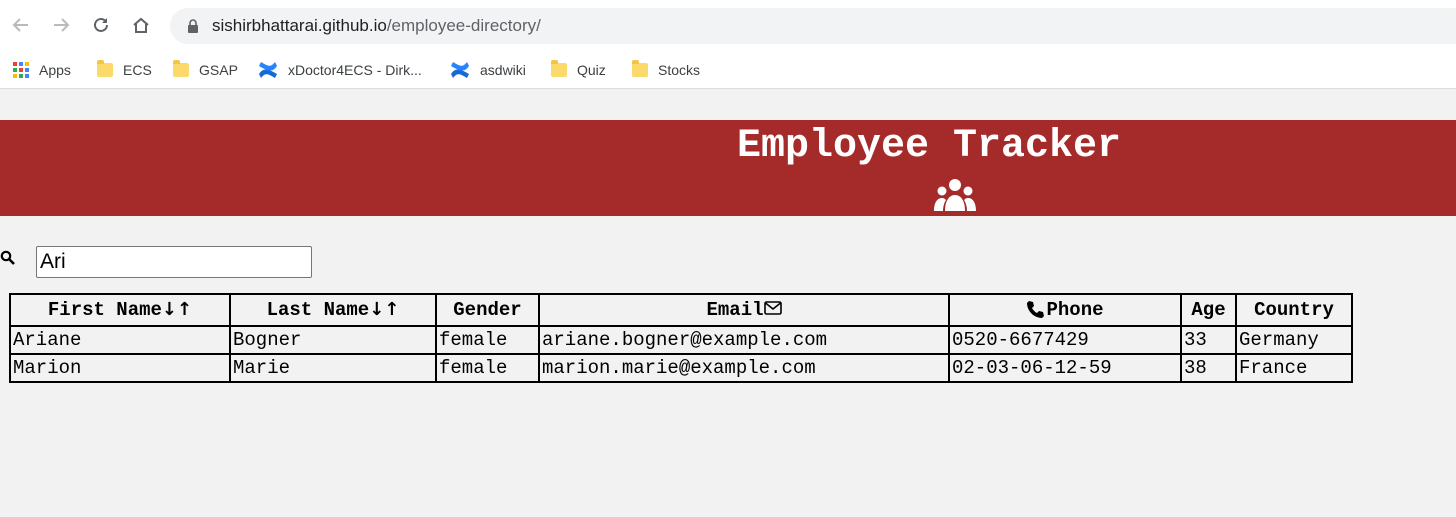 The width and height of the screenshot is (1456, 517). Describe the element at coordinates (1208, 340) in the screenshot. I see `cell-age: 33` at that location.